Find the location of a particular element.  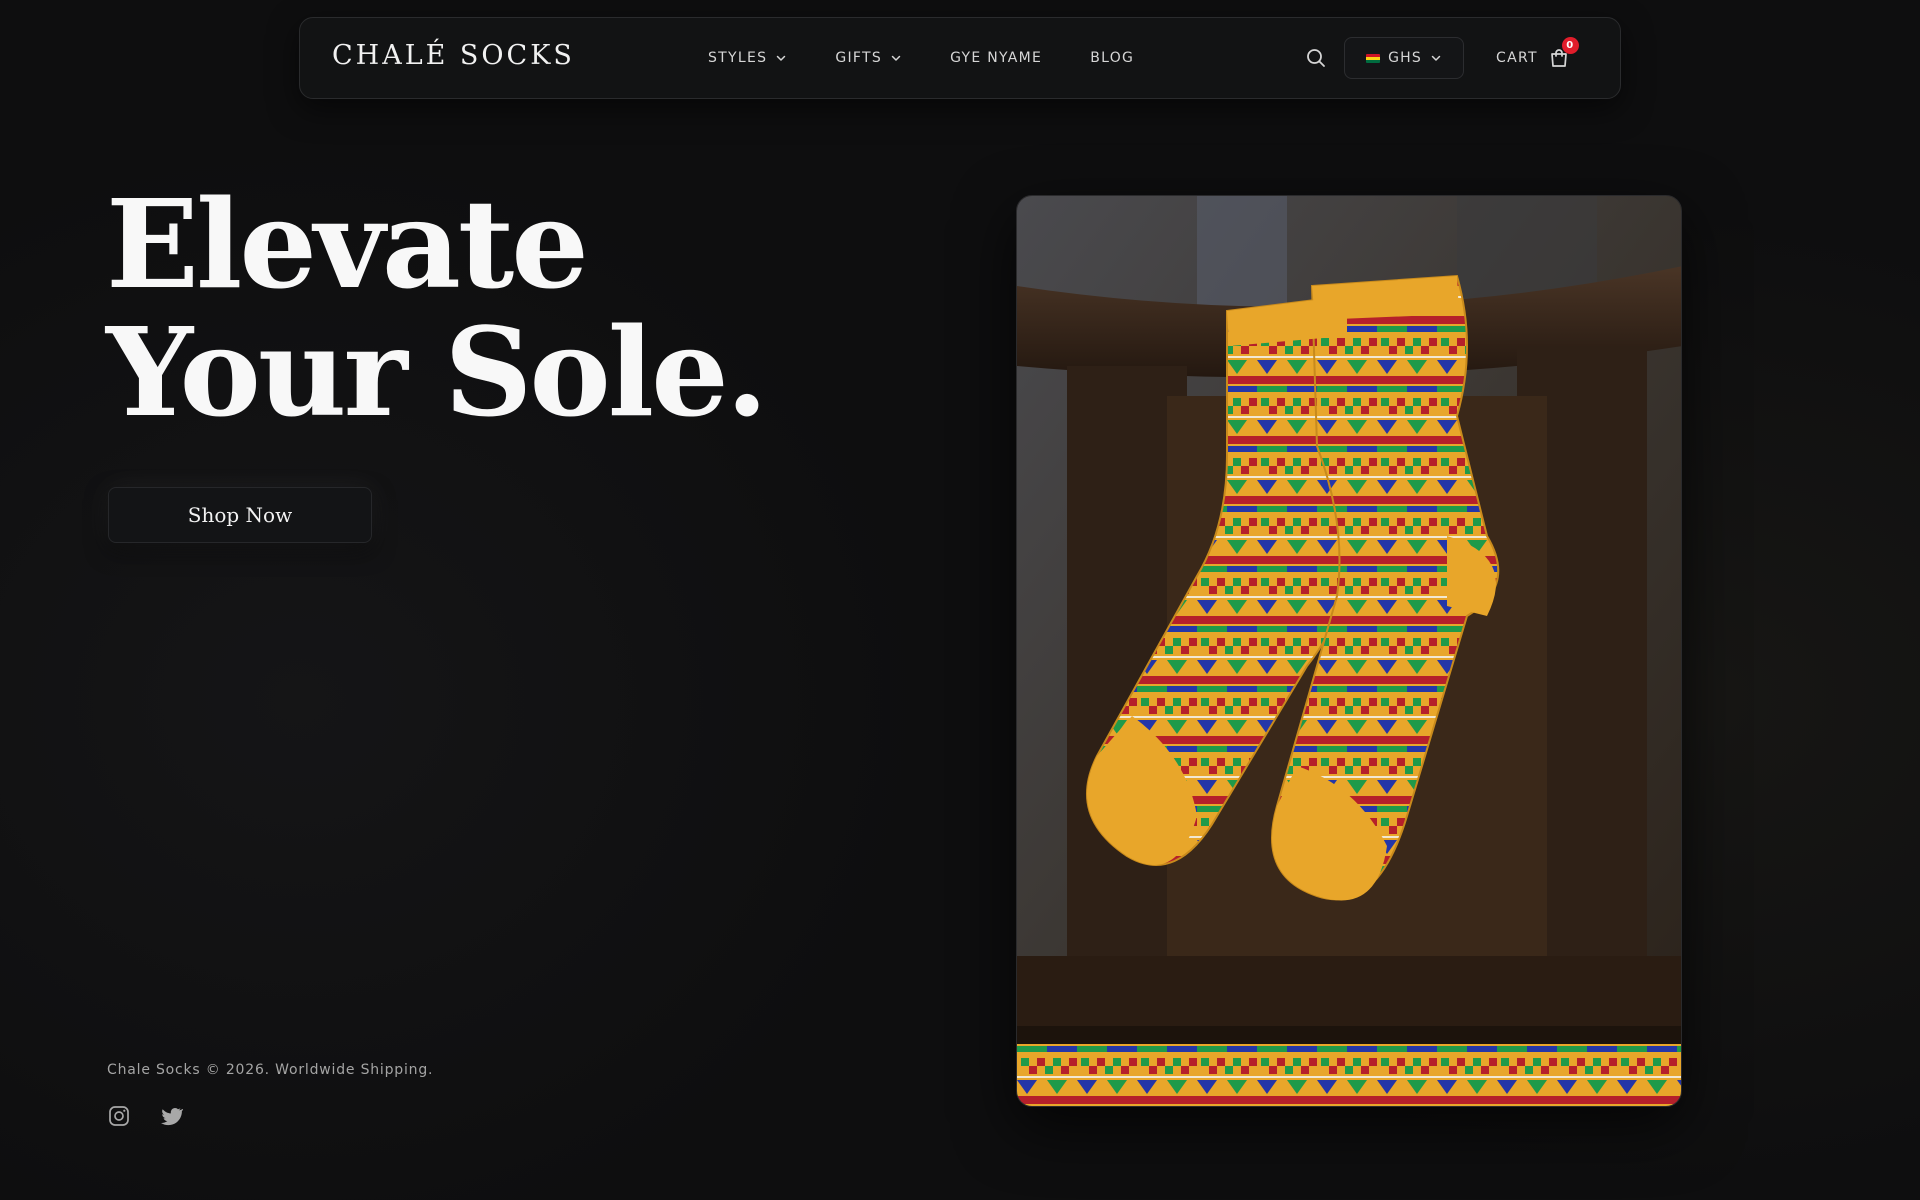

instagram-icon is located at coordinates (119, 1116).